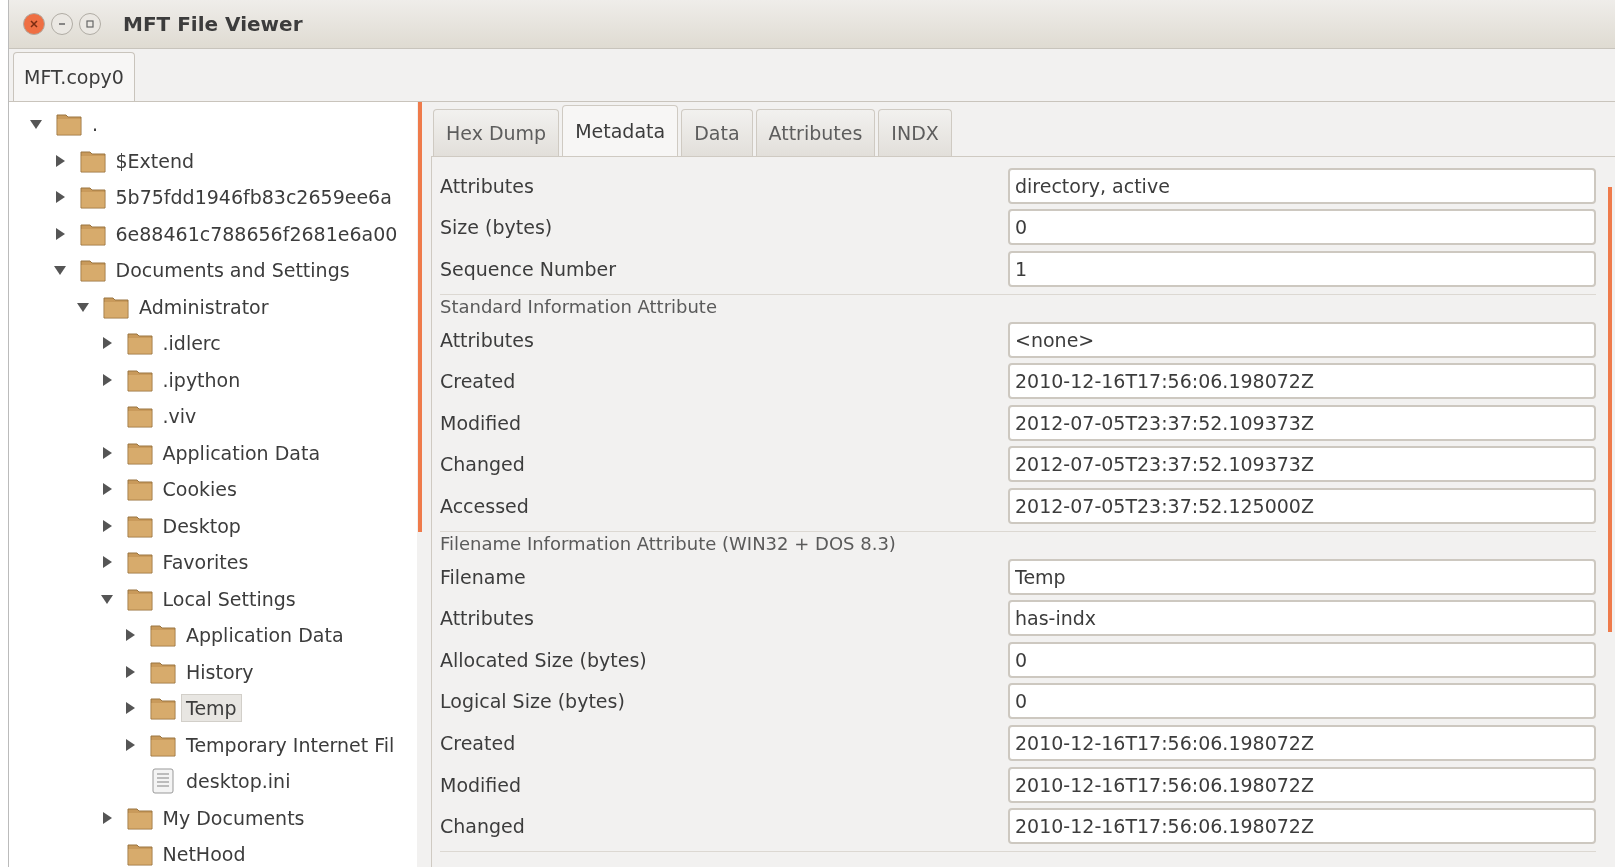  I want to click on value-field: has-indx, so click(1302, 618).